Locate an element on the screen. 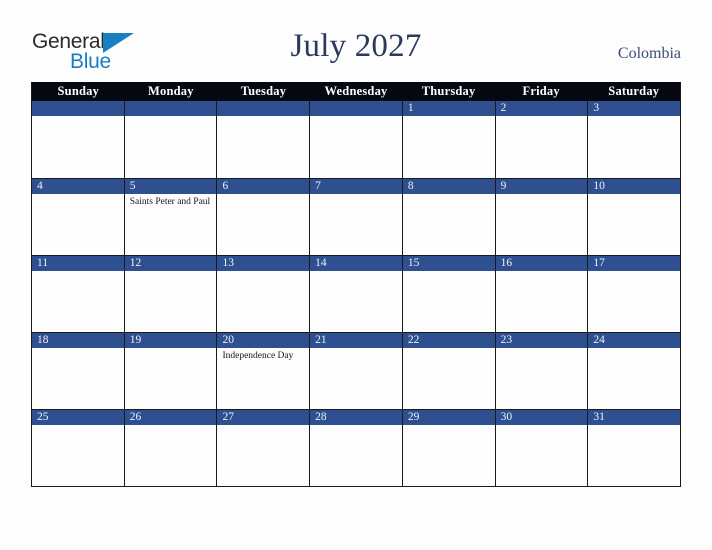  calendar-day-cell: 9 is located at coordinates (542, 217).